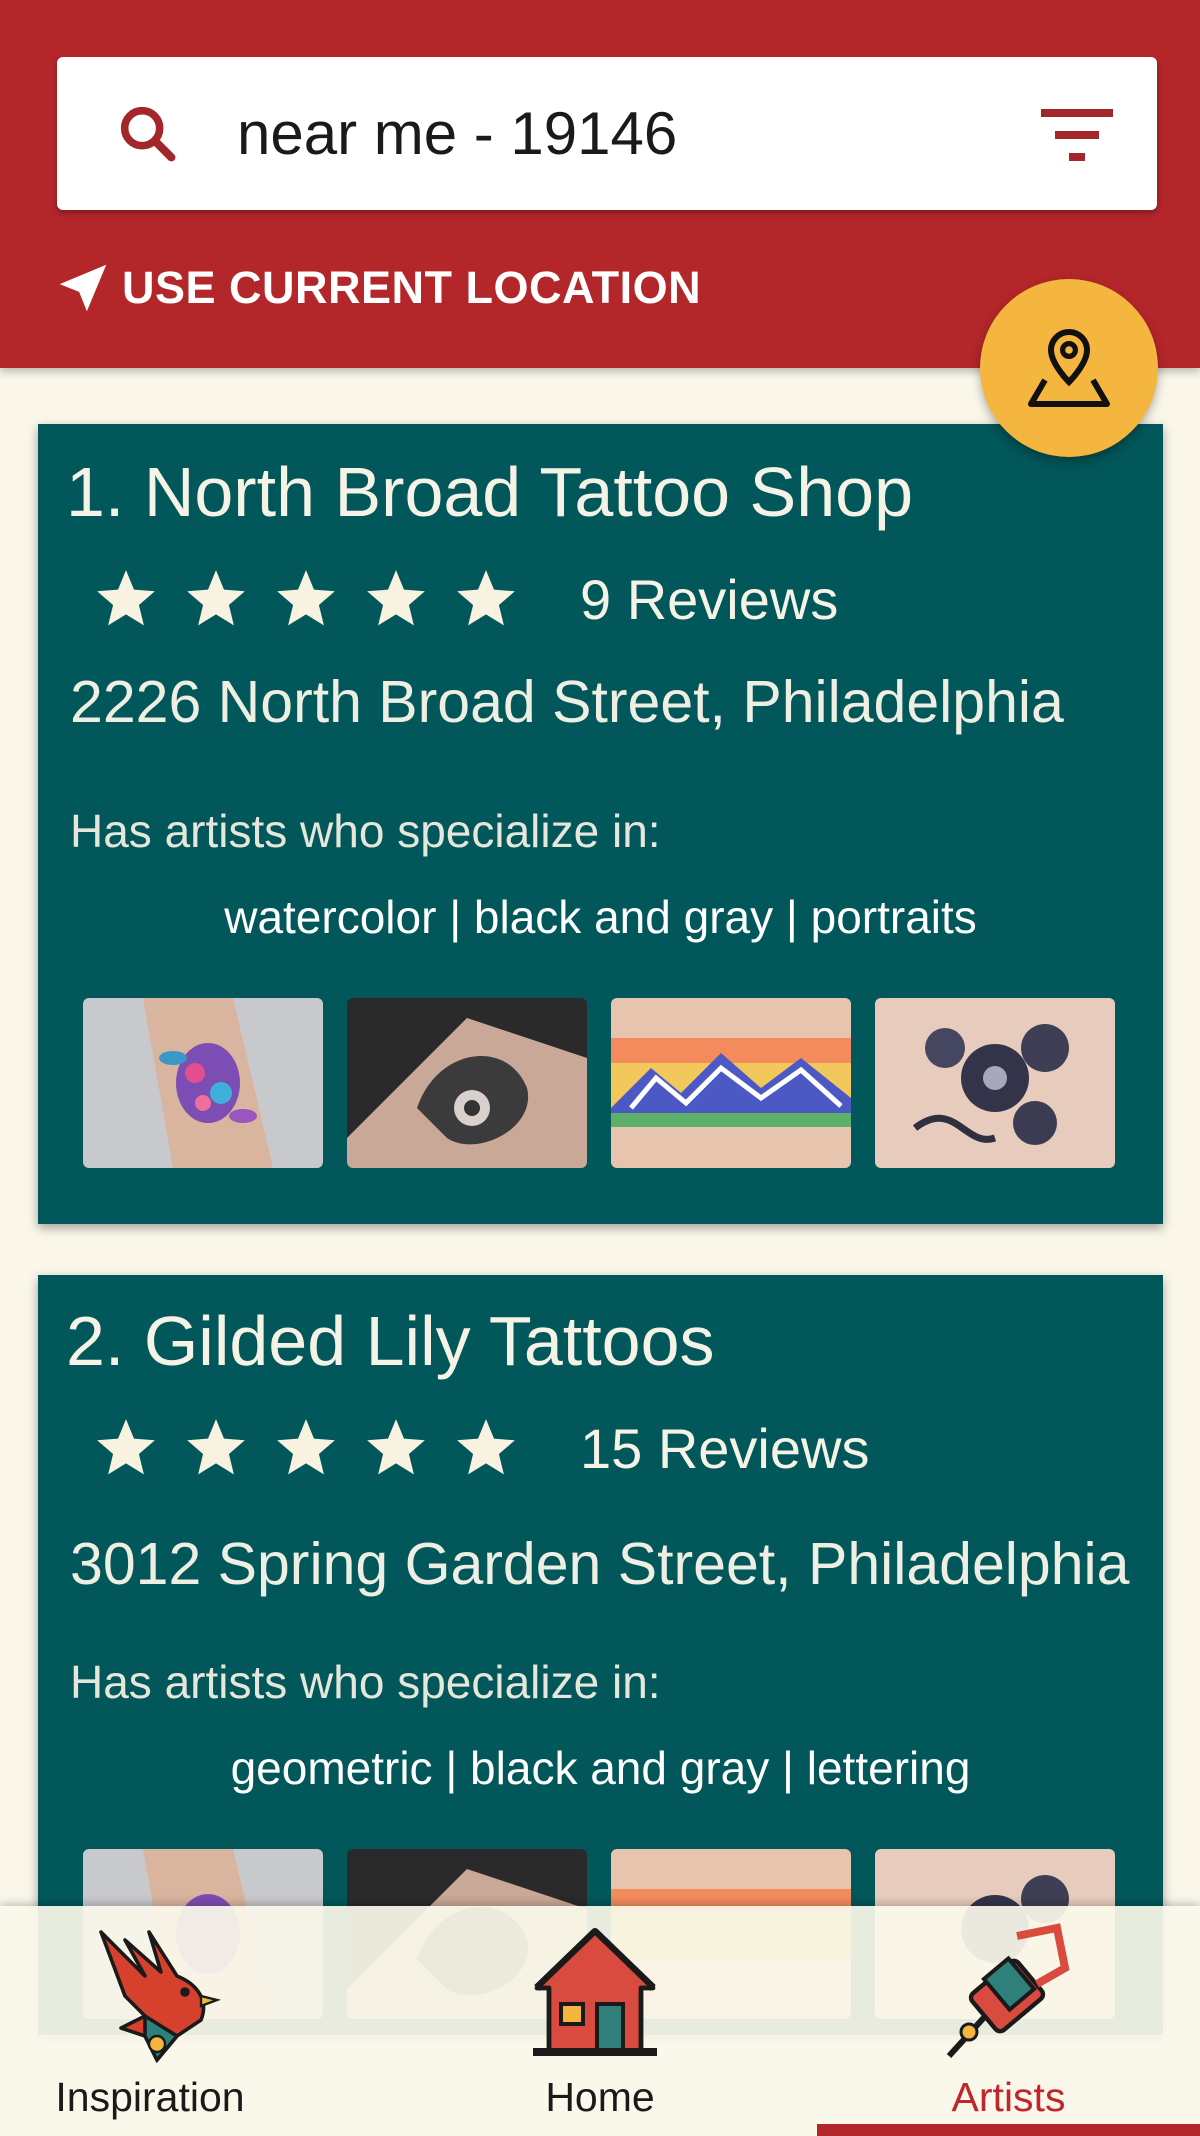  I want to click on nav-home: Home, so click(600, 2021).